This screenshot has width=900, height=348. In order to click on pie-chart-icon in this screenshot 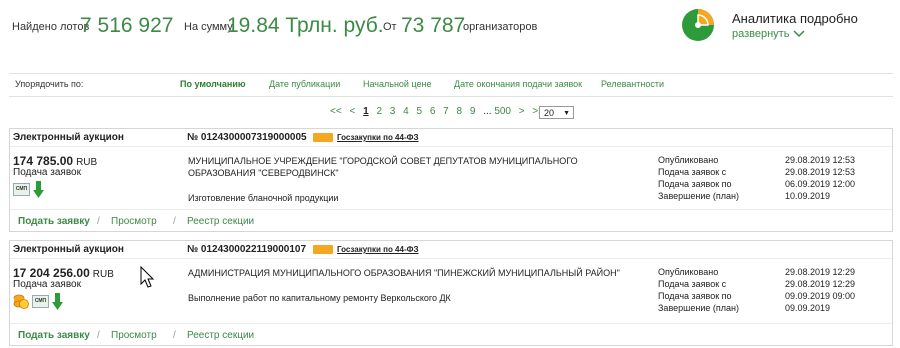, I will do `click(698, 25)`.